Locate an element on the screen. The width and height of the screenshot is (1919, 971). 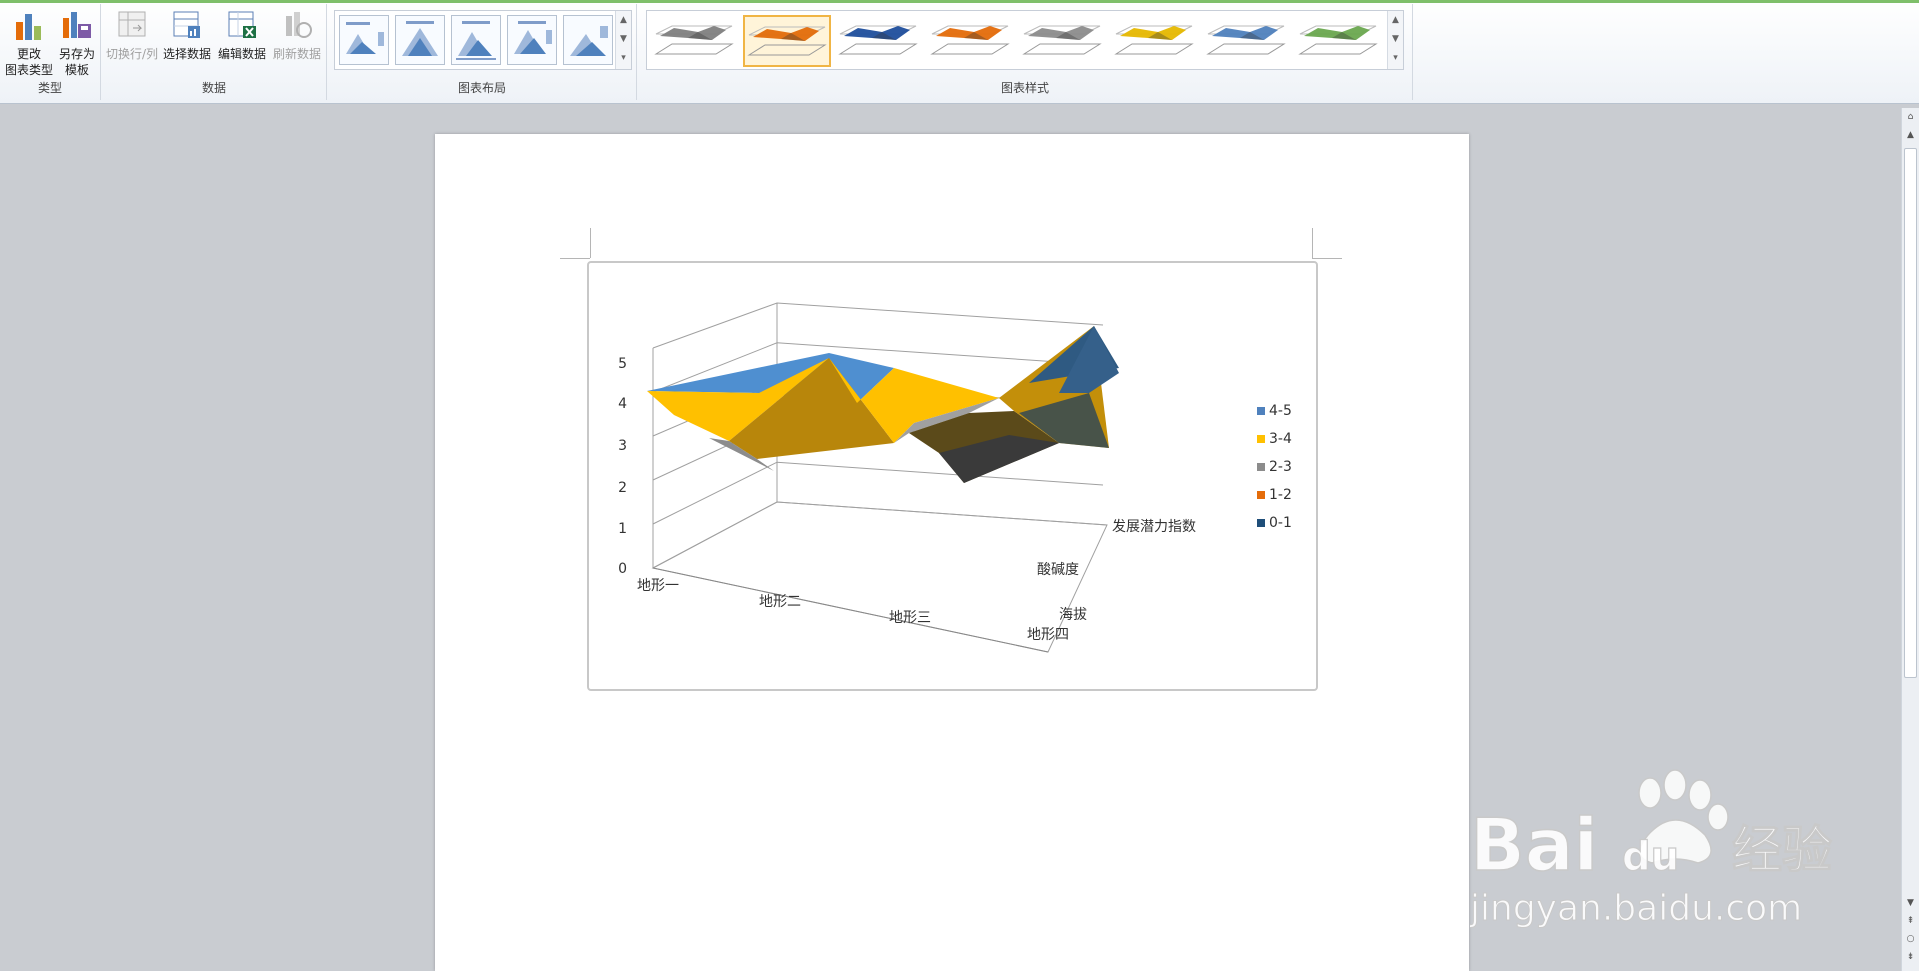
edit-data-button: 编辑数据 is located at coordinates (242, 43).